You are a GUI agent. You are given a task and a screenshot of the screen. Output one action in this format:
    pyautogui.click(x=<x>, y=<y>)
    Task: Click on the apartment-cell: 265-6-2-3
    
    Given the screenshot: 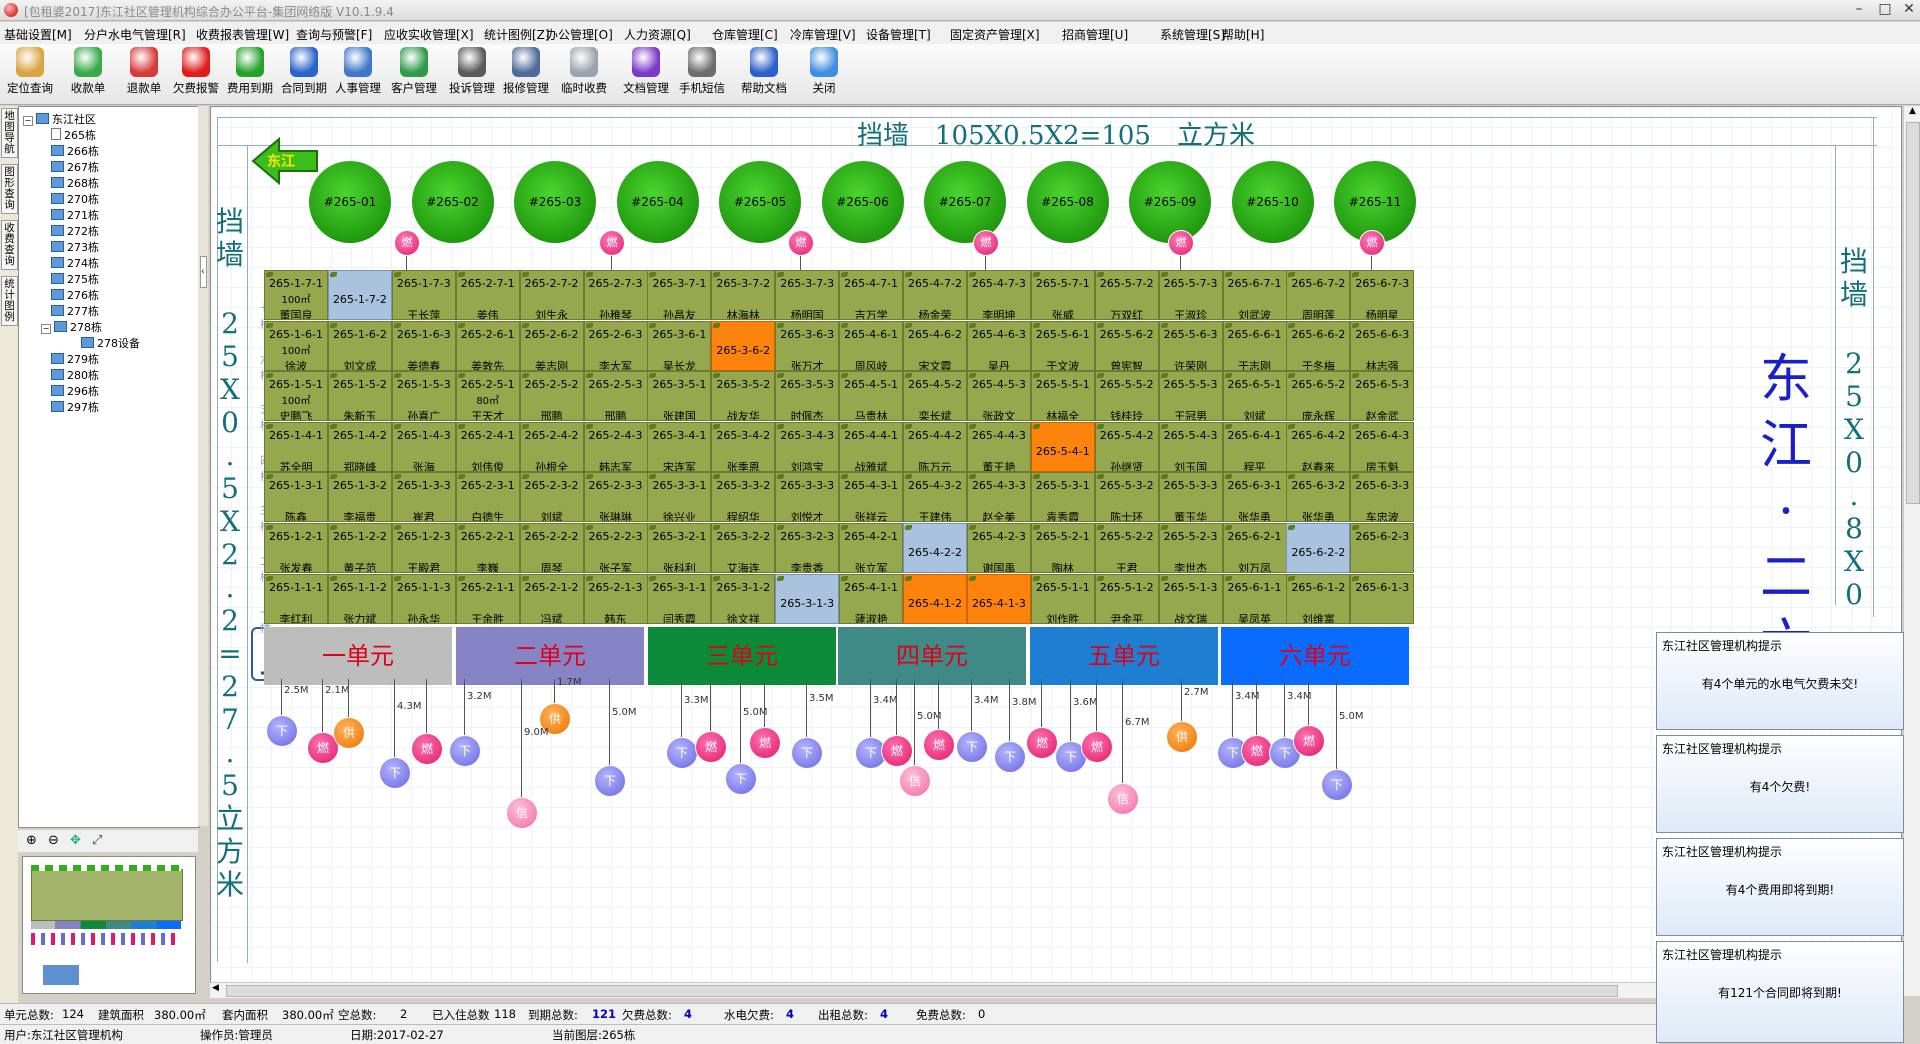 What is the action you would take?
    pyautogui.click(x=1382, y=548)
    